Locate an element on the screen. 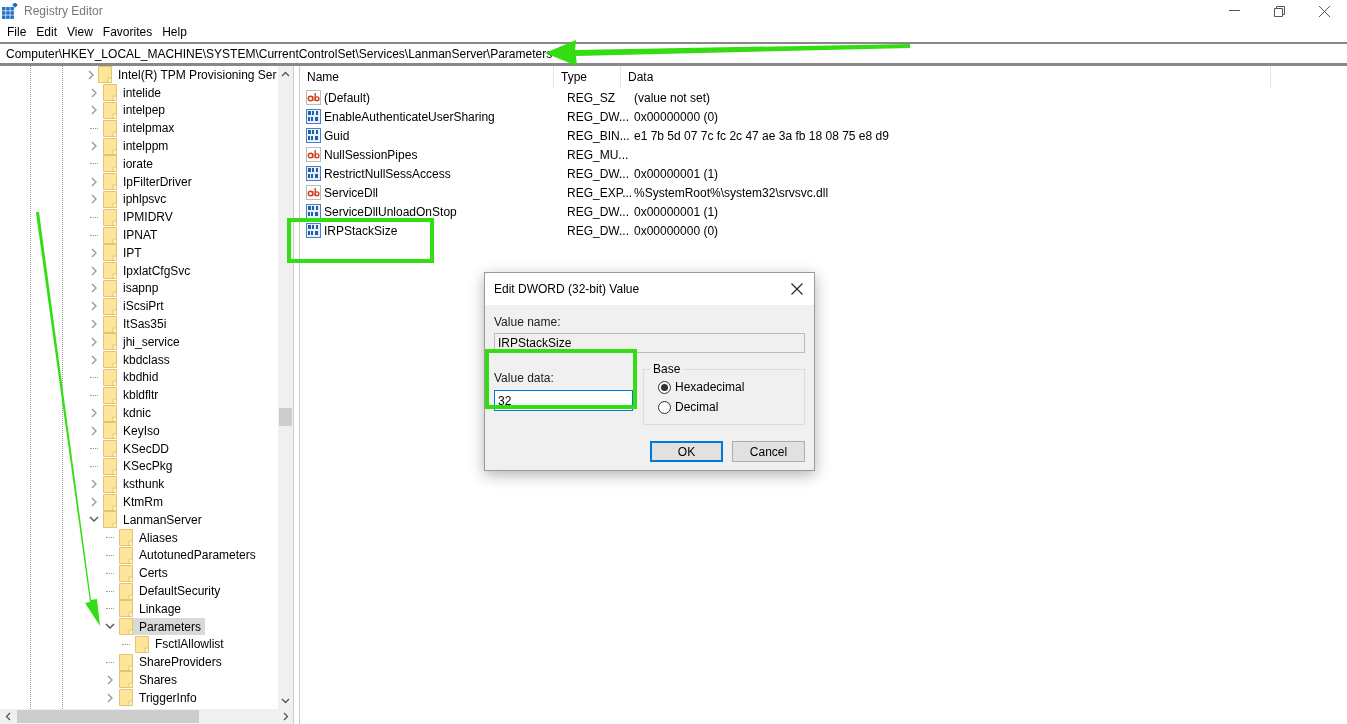  radio-label: Hexadecimal is located at coordinates (710, 387).